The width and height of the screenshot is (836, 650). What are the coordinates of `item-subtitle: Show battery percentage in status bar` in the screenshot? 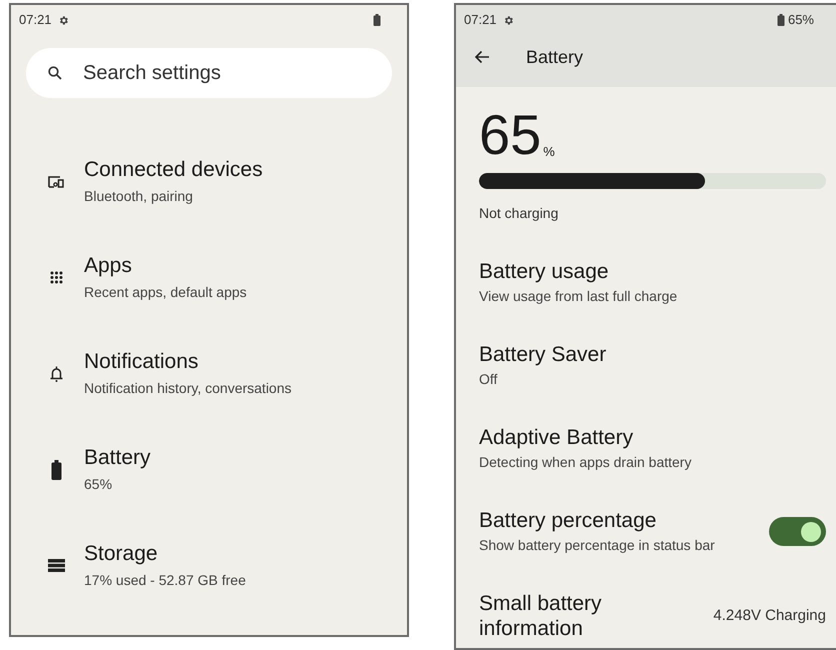 It's located at (597, 545).